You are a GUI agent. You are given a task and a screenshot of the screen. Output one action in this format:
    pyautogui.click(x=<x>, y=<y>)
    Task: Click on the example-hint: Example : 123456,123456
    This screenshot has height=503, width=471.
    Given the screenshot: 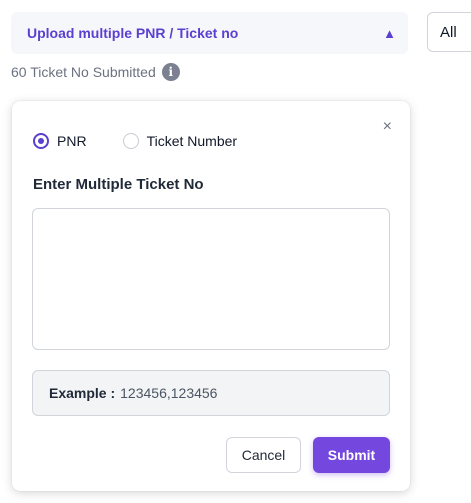 What is the action you would take?
    pyautogui.click(x=211, y=393)
    